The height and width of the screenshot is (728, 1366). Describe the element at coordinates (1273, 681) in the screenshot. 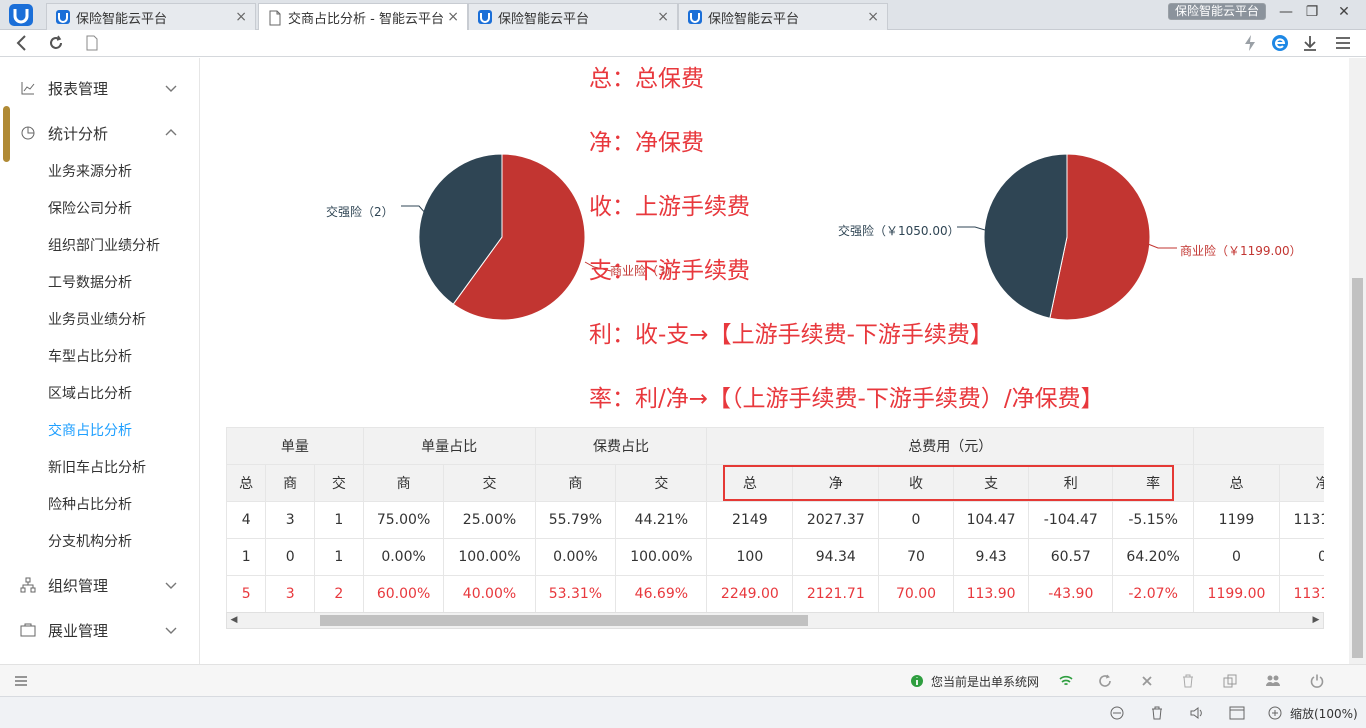

I see `users-icon` at that location.